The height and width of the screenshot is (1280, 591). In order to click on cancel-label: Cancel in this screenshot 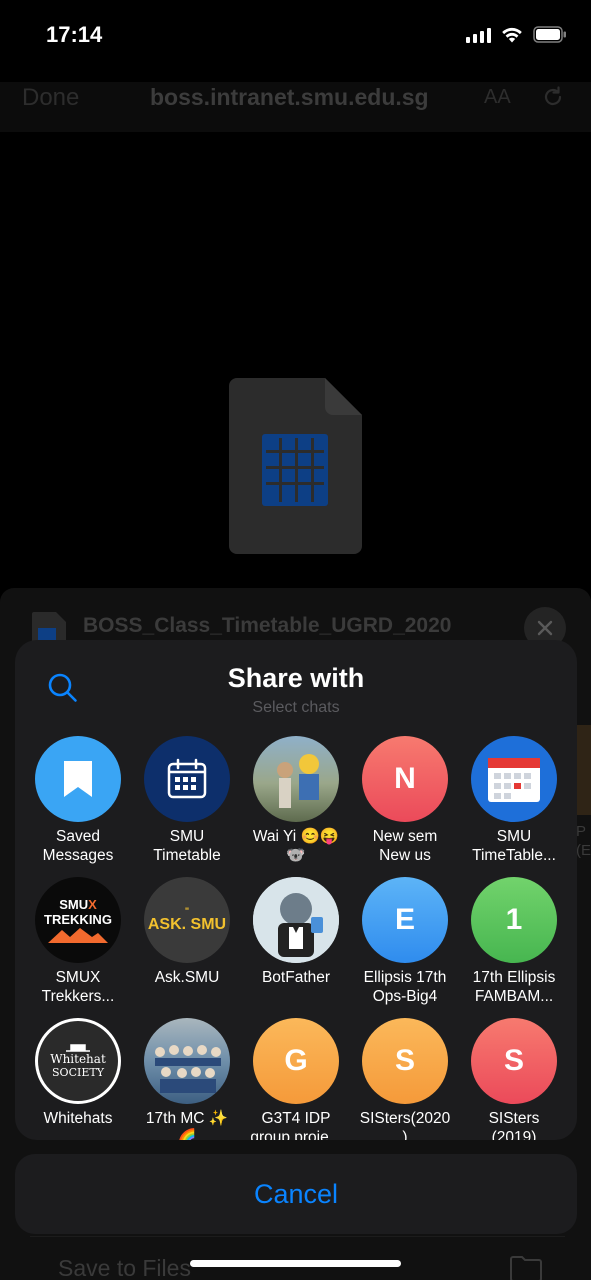, I will do `click(296, 1193)`.